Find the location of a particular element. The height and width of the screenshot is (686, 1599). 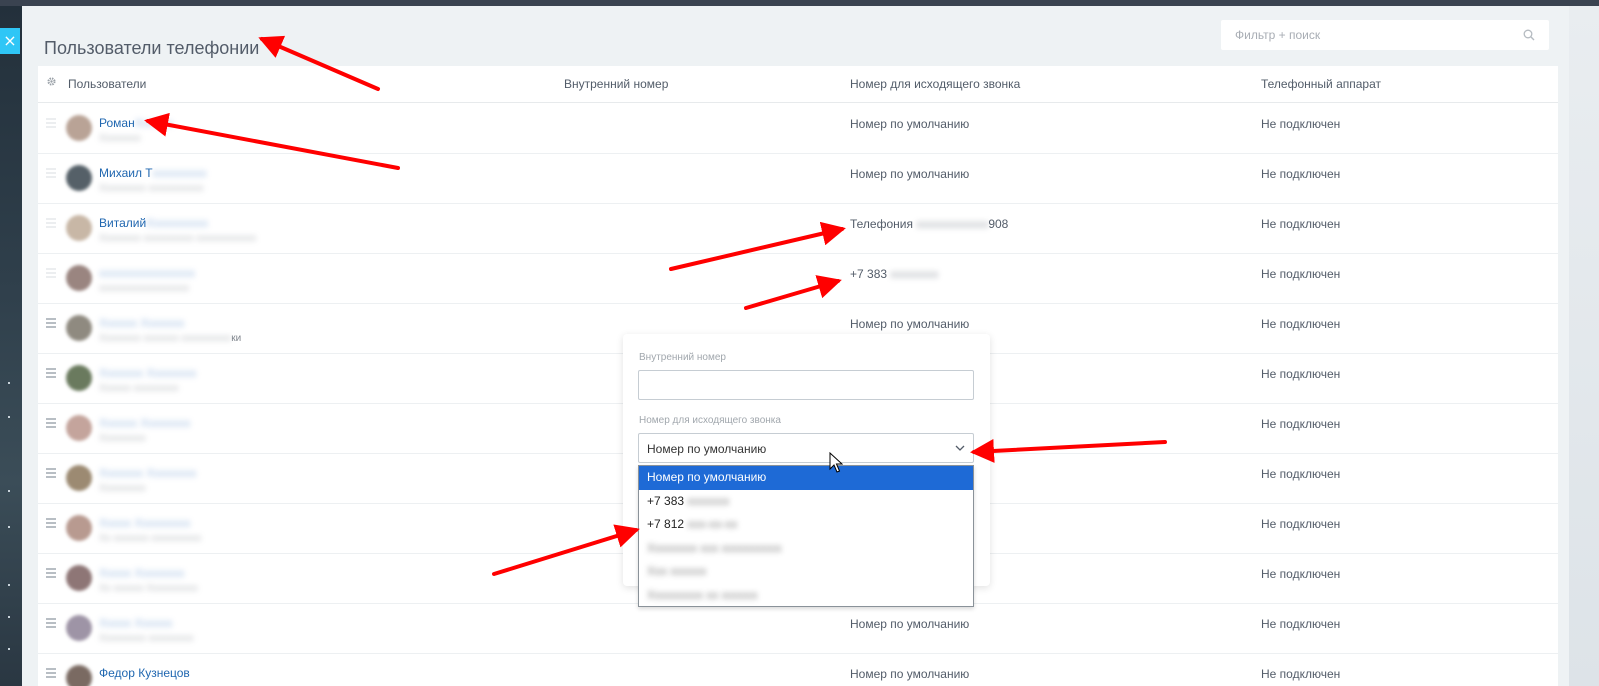

column-header-users: Пользователи is located at coordinates (107, 84).